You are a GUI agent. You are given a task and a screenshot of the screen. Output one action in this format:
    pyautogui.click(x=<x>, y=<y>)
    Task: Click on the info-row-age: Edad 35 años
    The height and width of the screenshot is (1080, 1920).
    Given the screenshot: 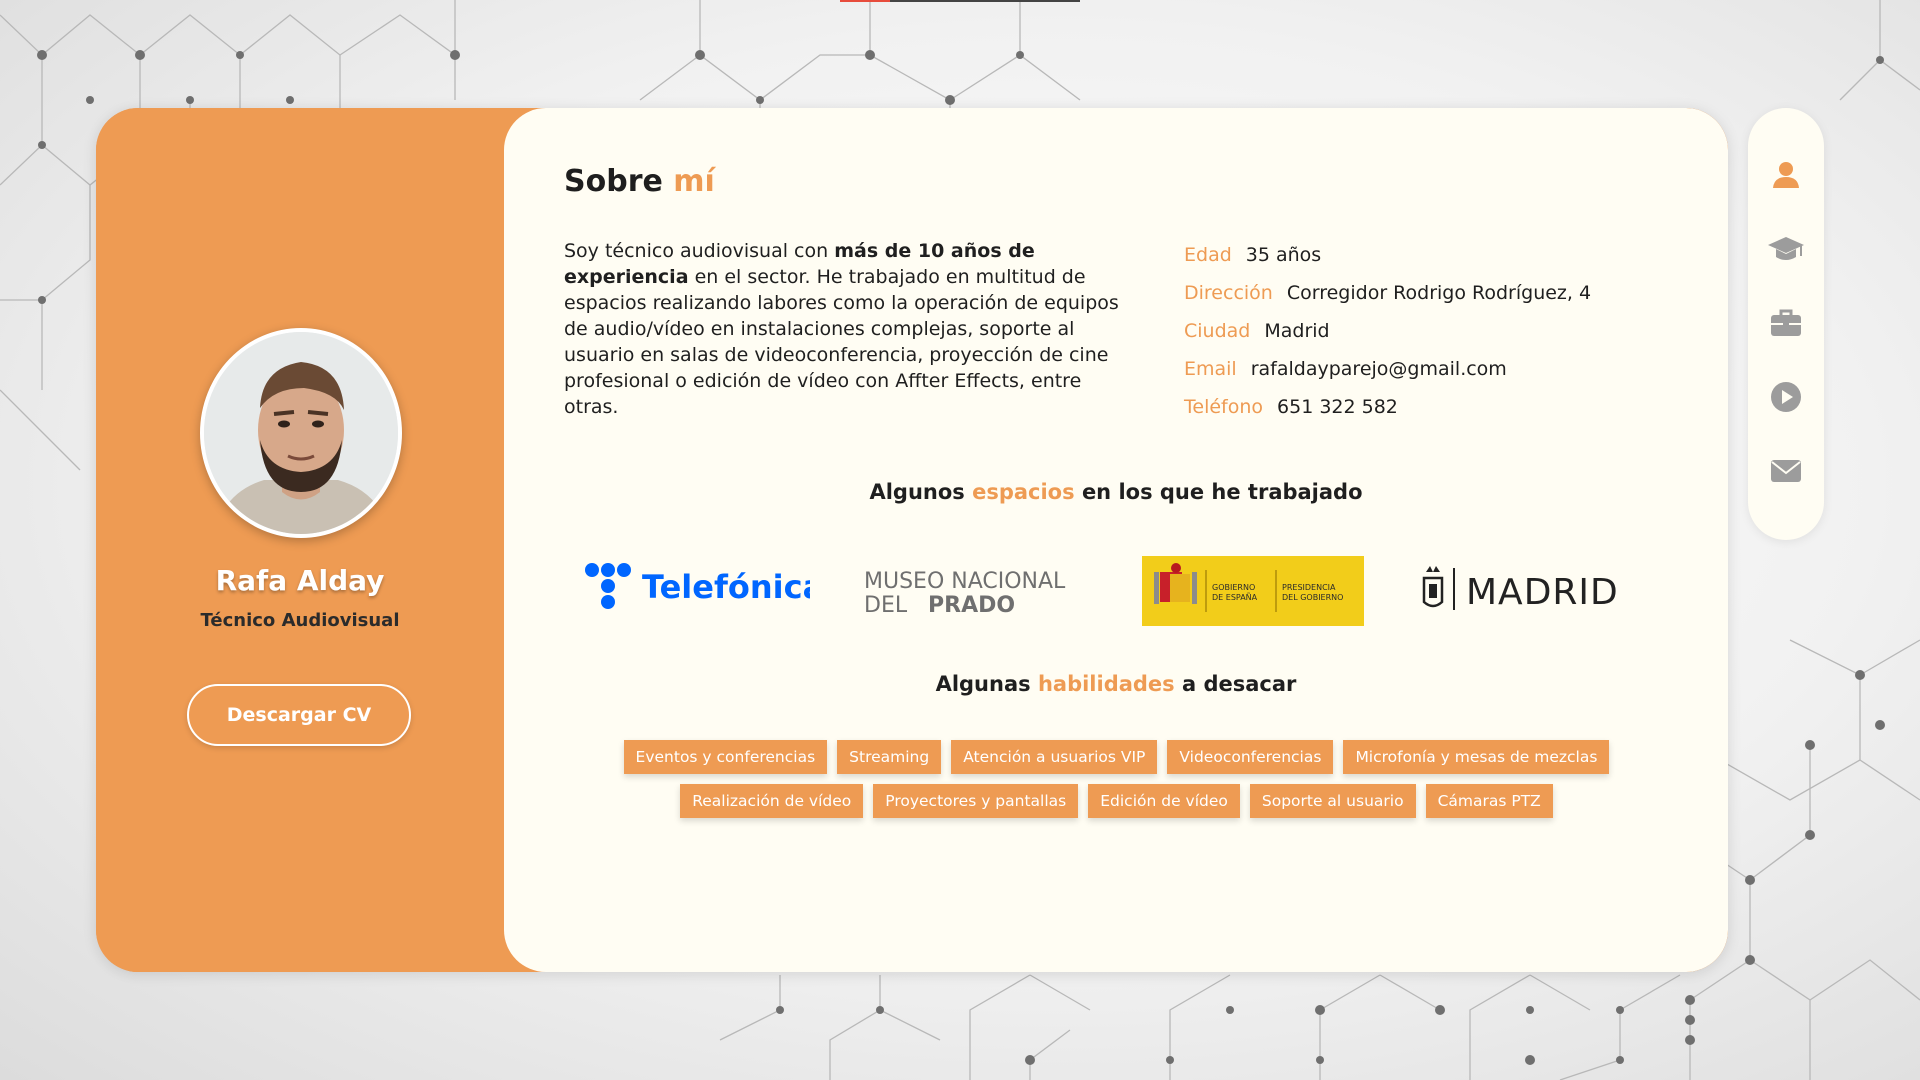 What is the action you would take?
    pyautogui.click(x=1387, y=255)
    